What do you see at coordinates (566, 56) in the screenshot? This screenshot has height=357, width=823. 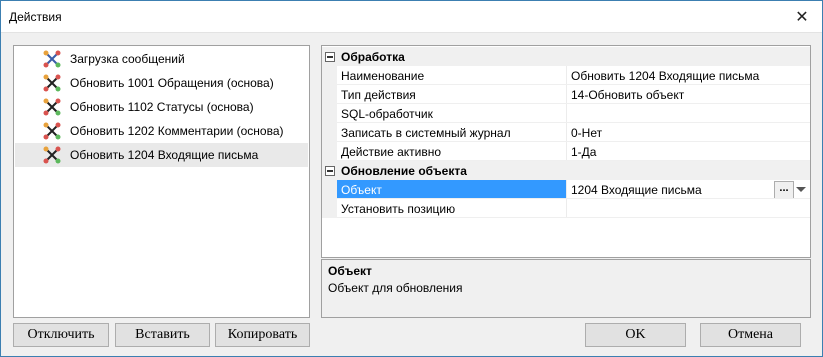 I see `category-processing: Обработка` at bounding box center [566, 56].